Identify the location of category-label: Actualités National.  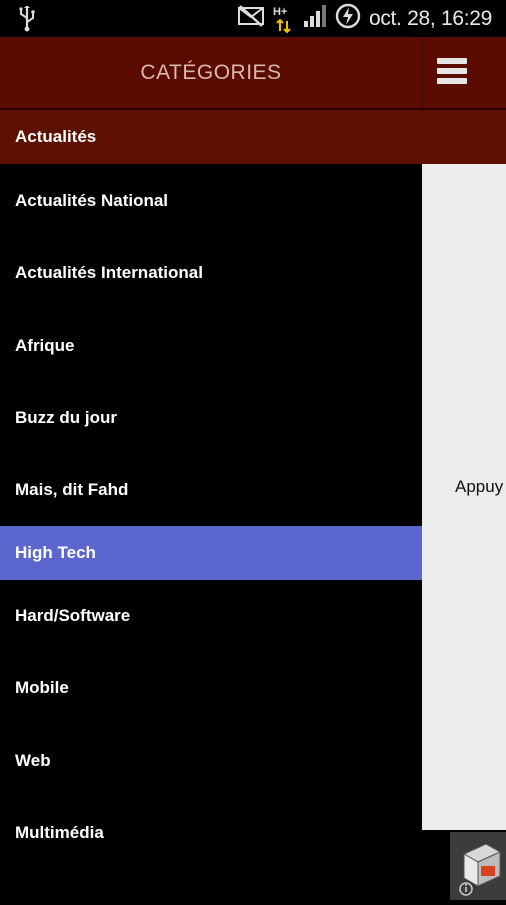
(92, 200).